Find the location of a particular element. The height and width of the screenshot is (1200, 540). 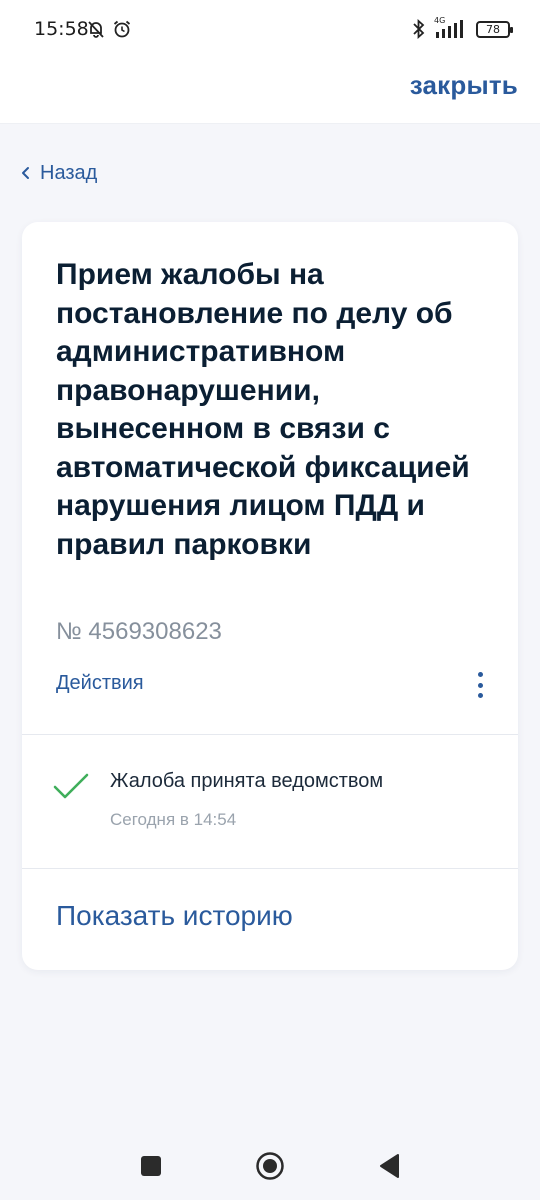

header: закрыть is located at coordinates (270, 91).